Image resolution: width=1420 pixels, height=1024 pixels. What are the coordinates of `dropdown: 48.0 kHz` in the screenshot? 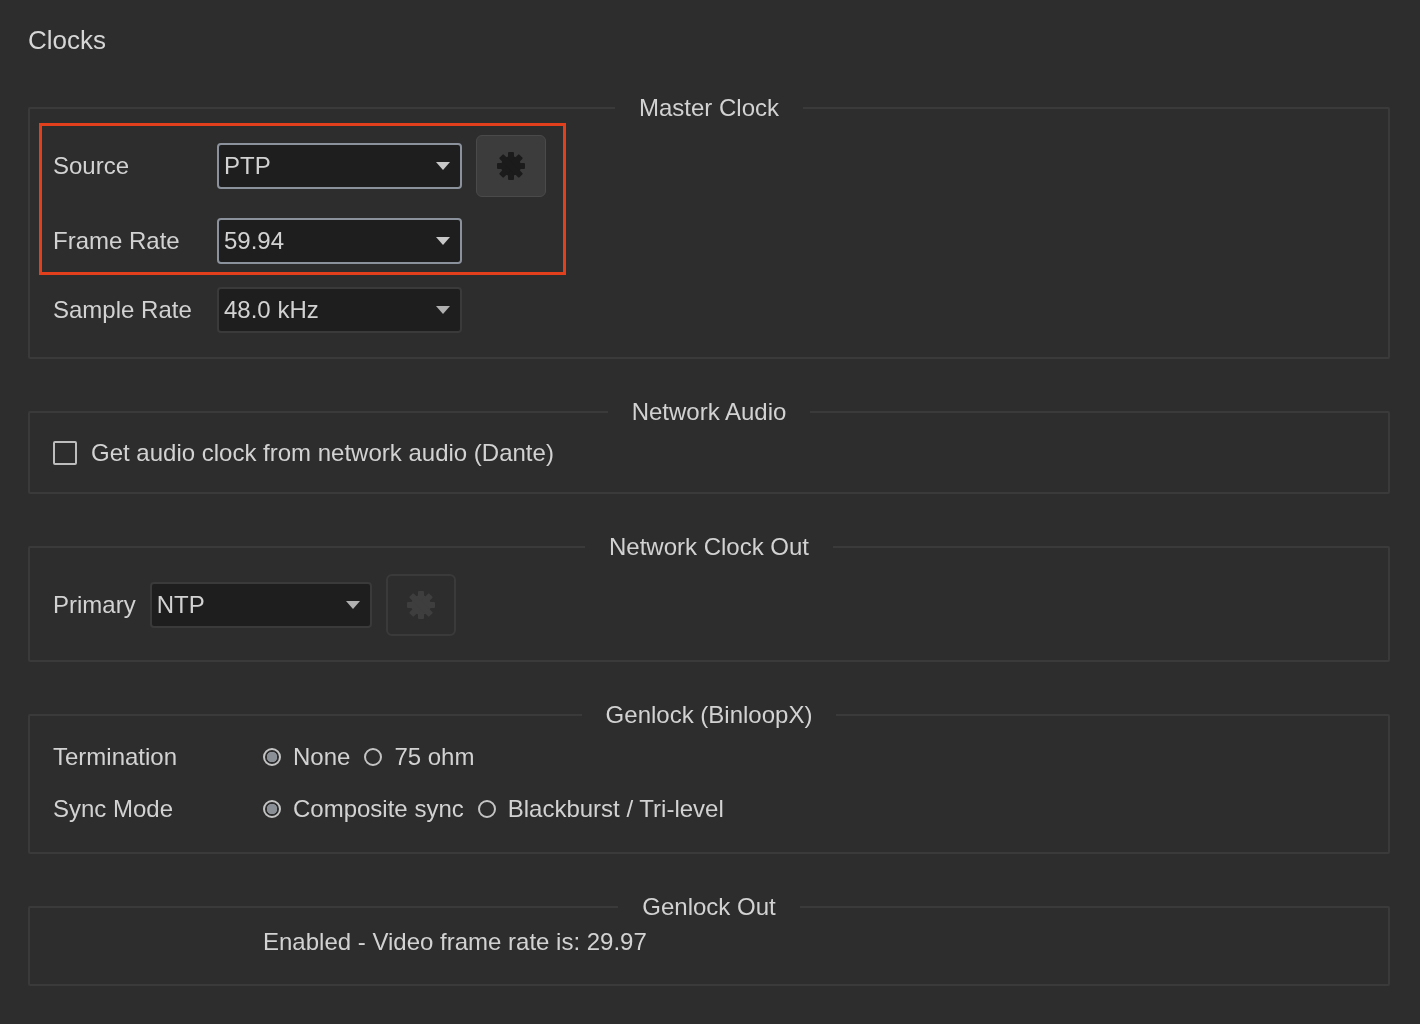 It's located at (339, 310).